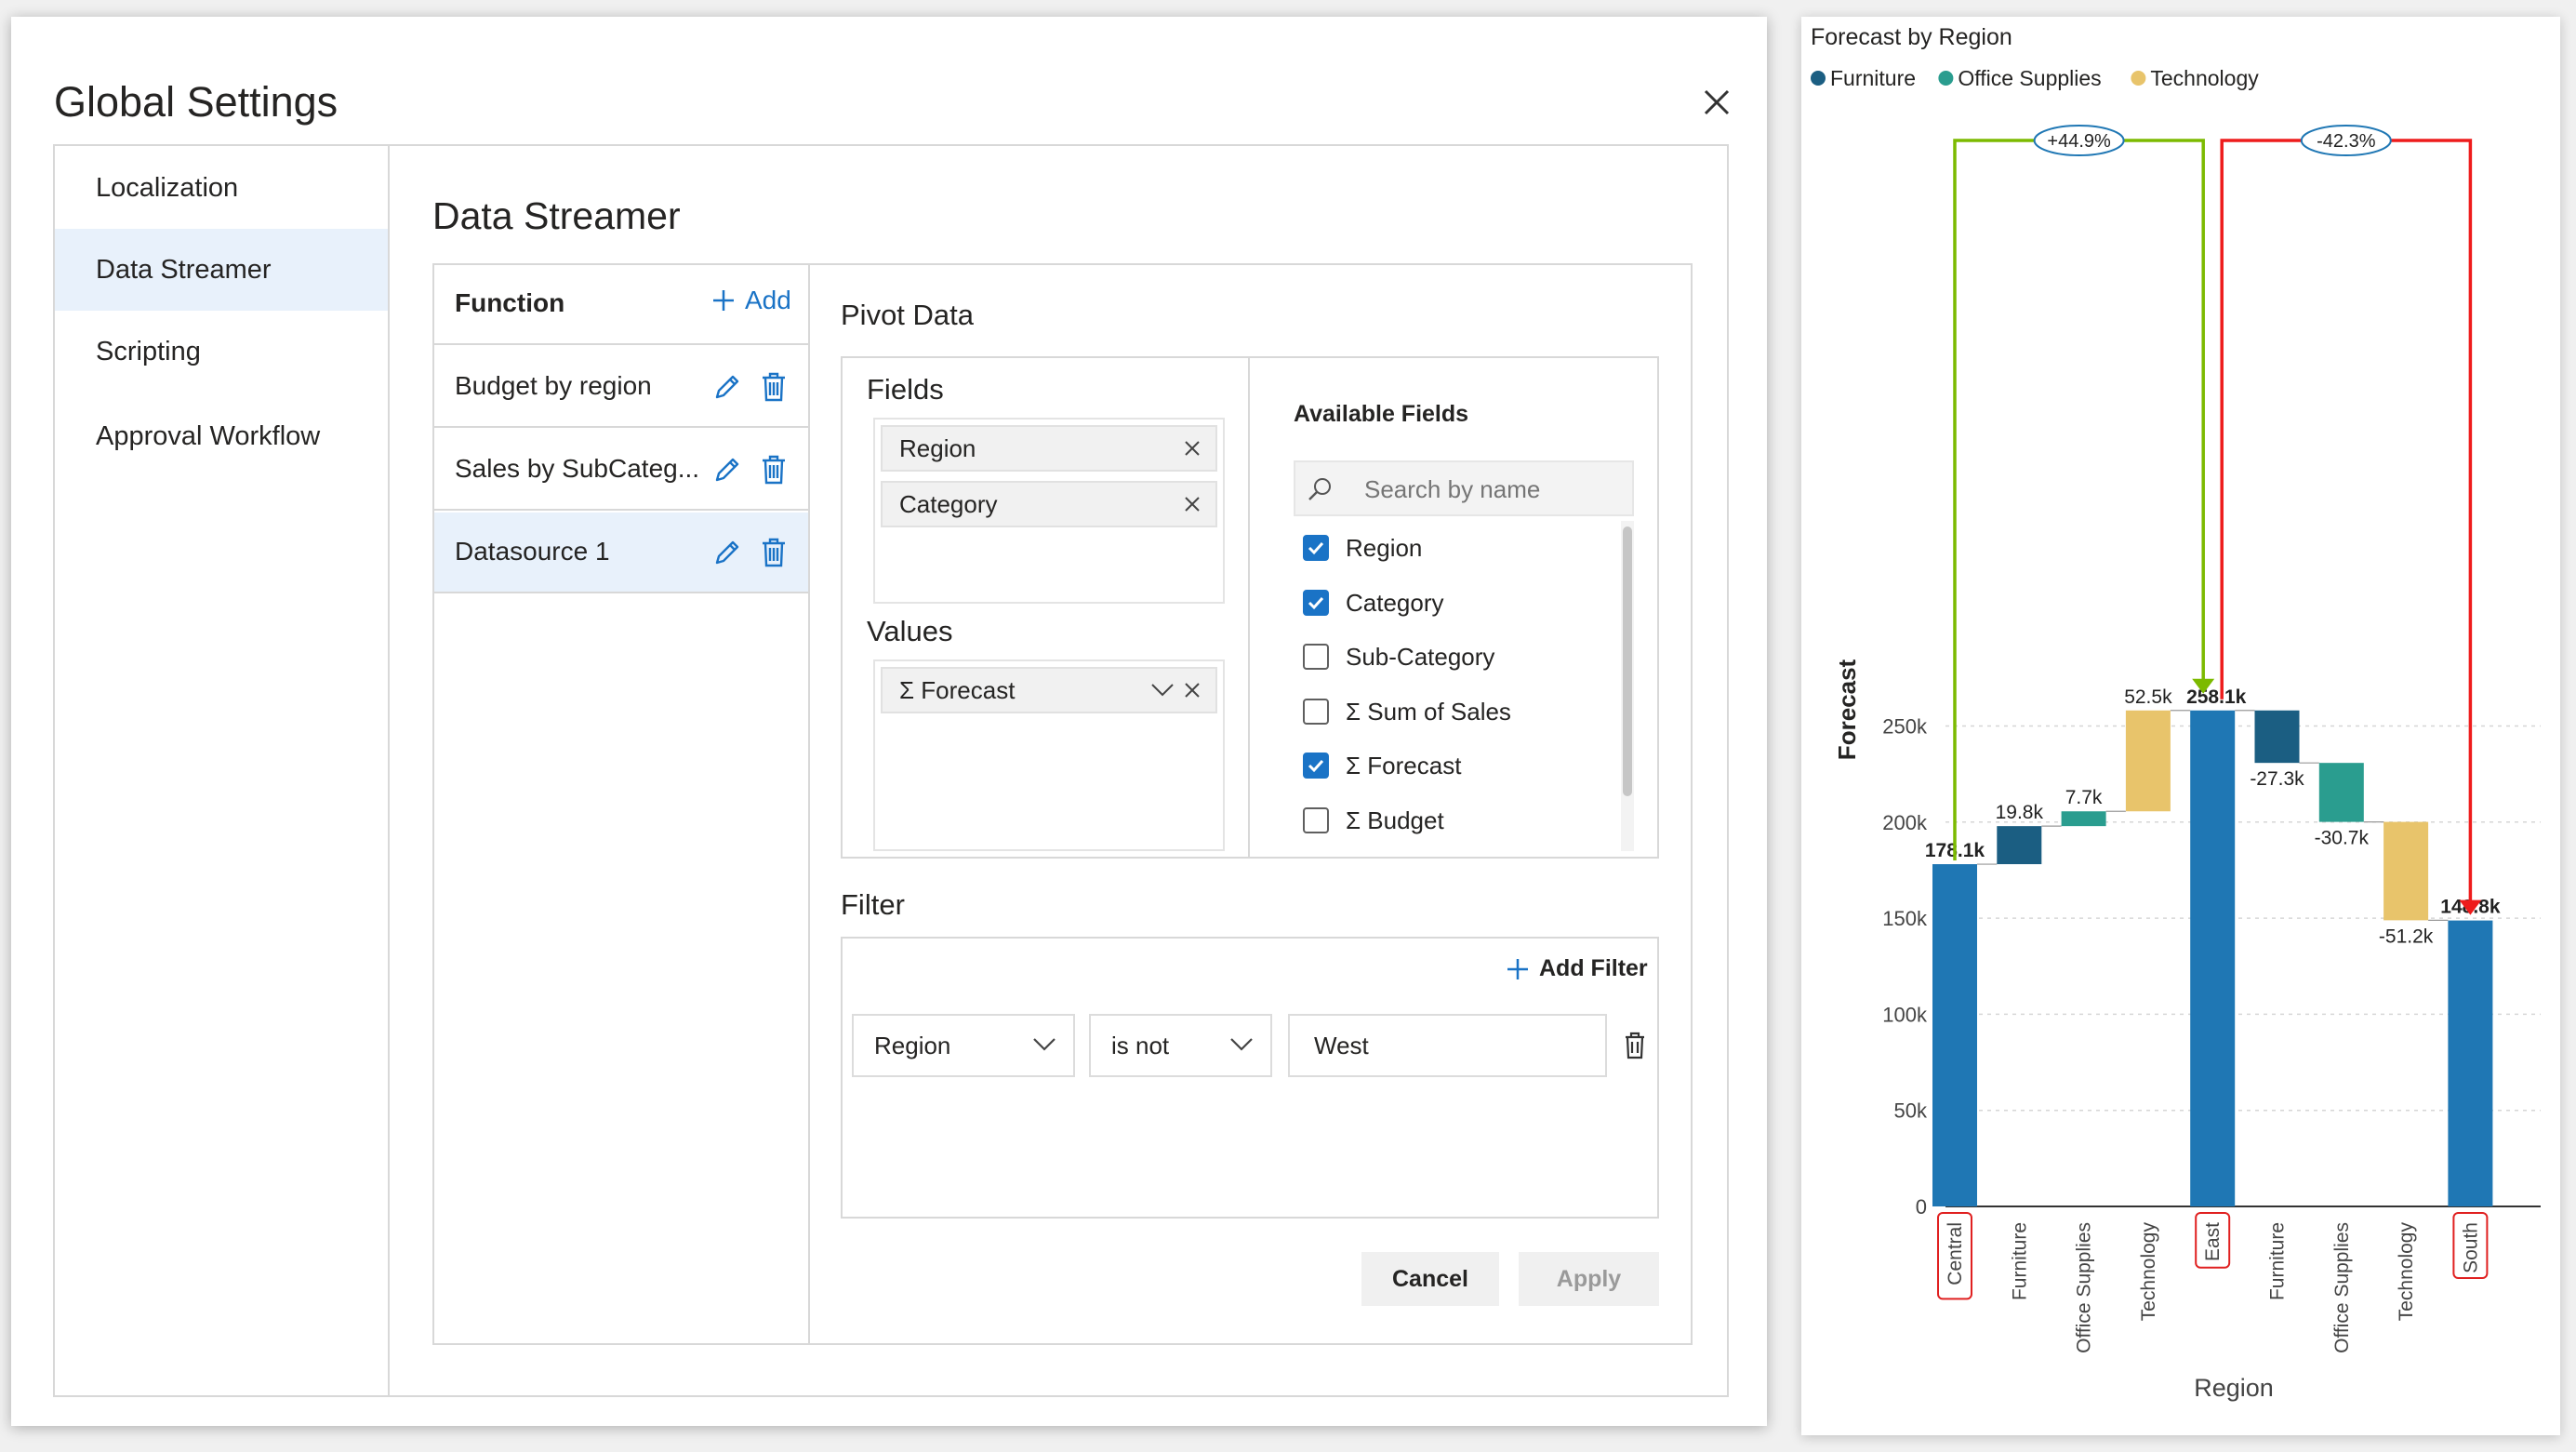  I want to click on function-header-label: Function, so click(510, 302).